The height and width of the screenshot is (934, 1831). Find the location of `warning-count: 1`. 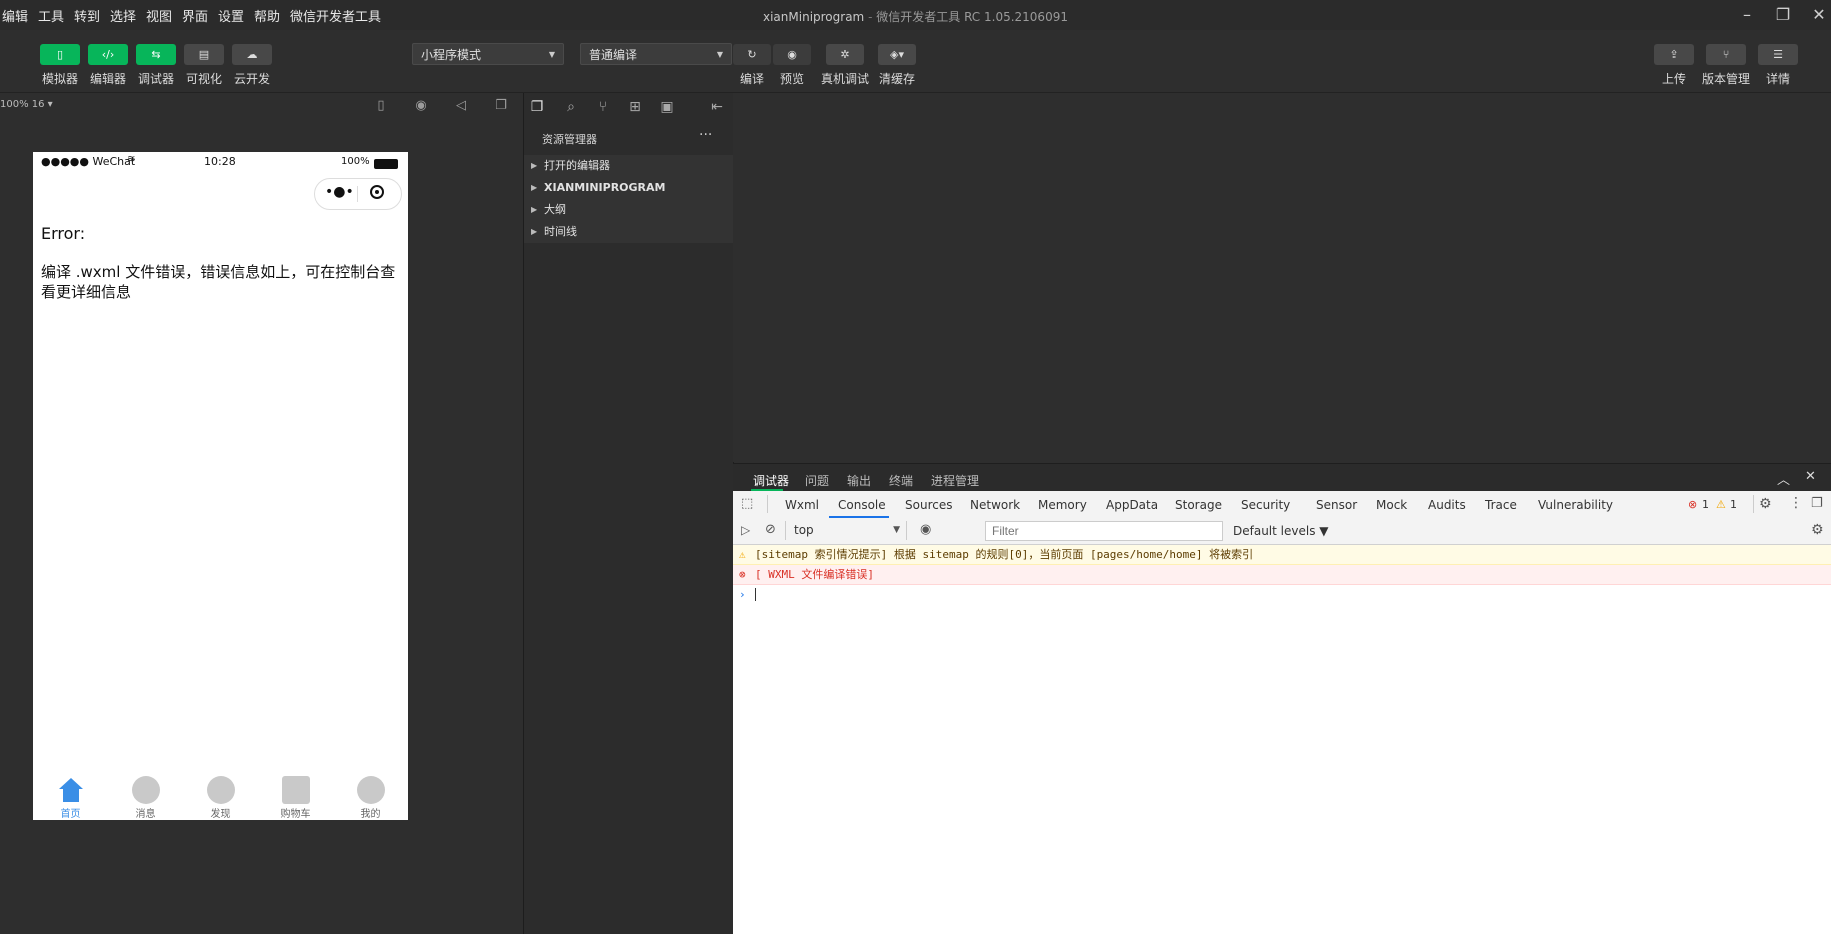

warning-count: 1 is located at coordinates (1733, 504).